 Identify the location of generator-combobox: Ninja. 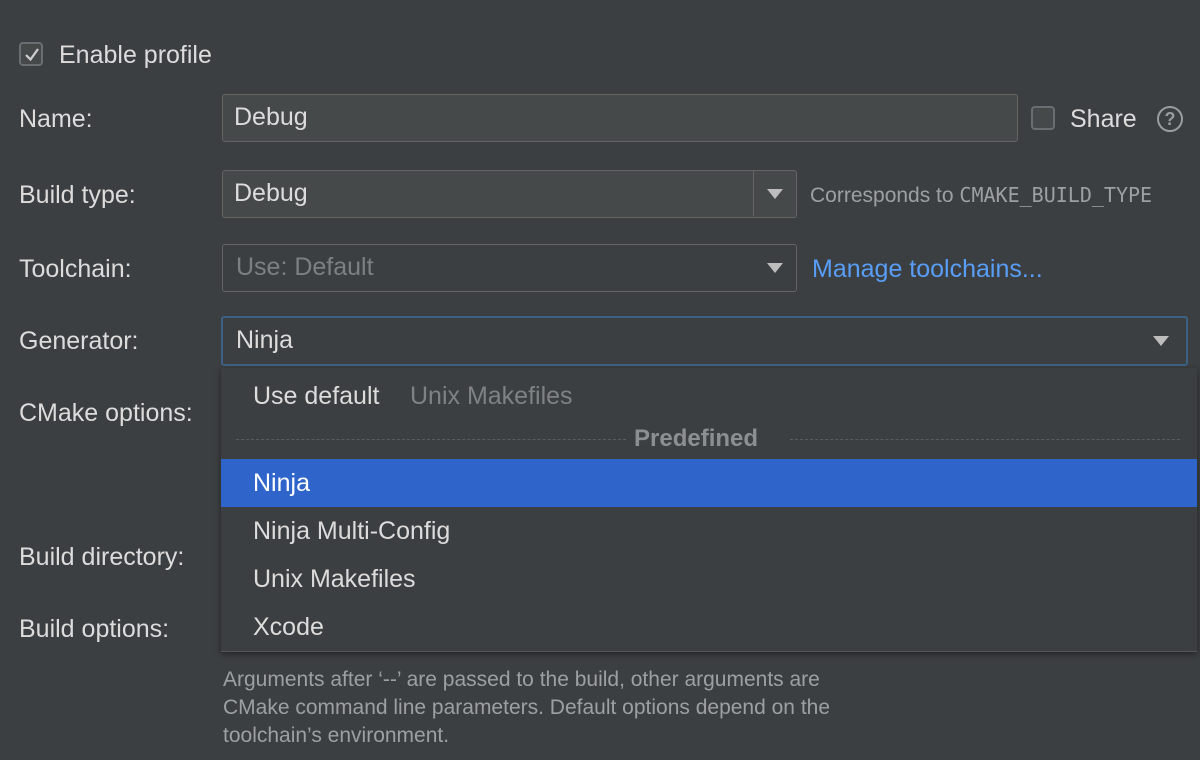
(704, 341).